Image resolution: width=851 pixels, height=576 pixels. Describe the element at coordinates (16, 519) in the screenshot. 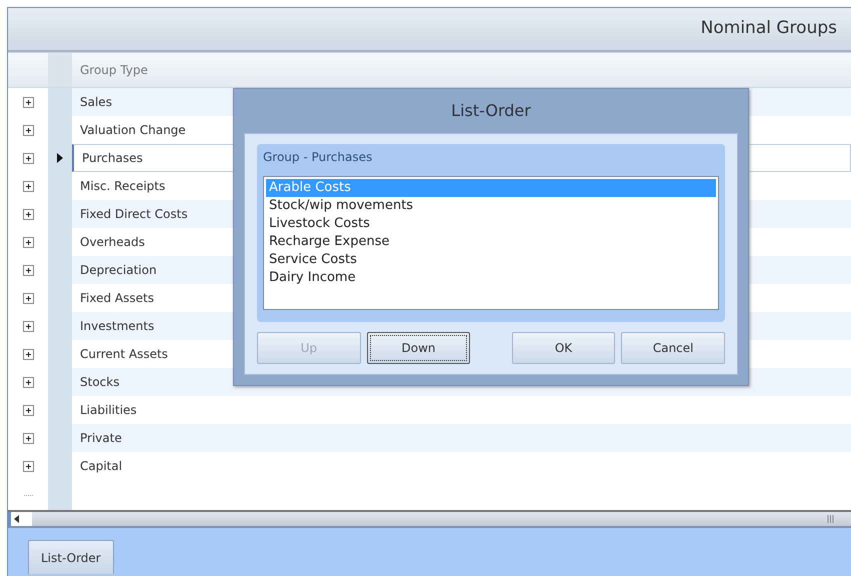

I see `scroll-left-icon` at that location.